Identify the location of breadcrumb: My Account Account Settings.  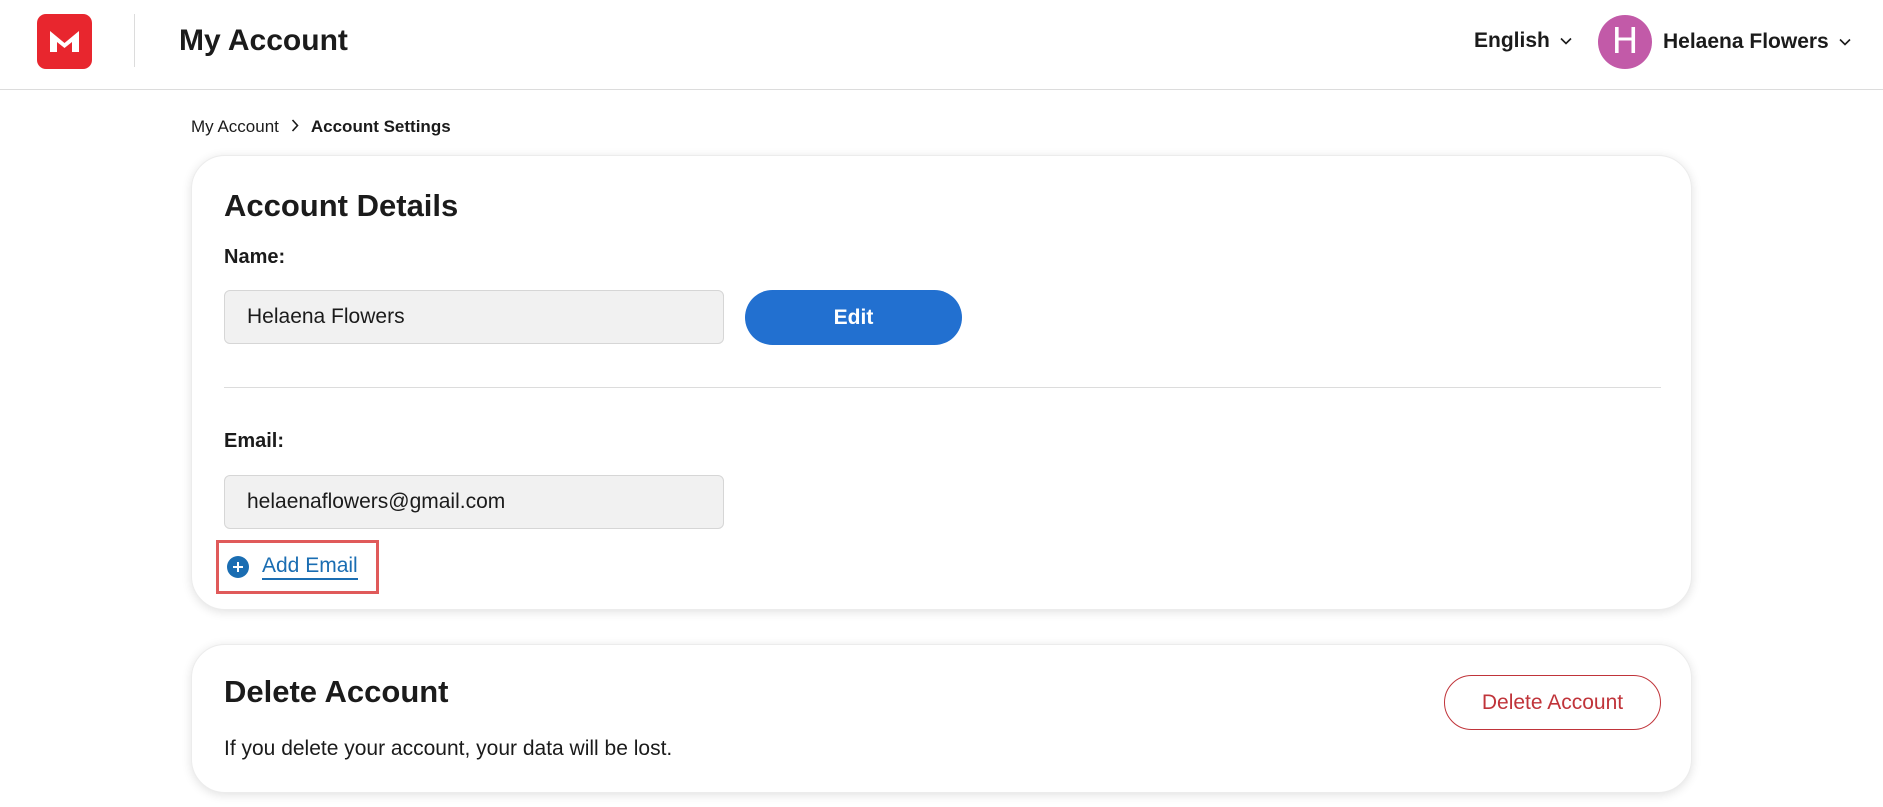
(321, 127).